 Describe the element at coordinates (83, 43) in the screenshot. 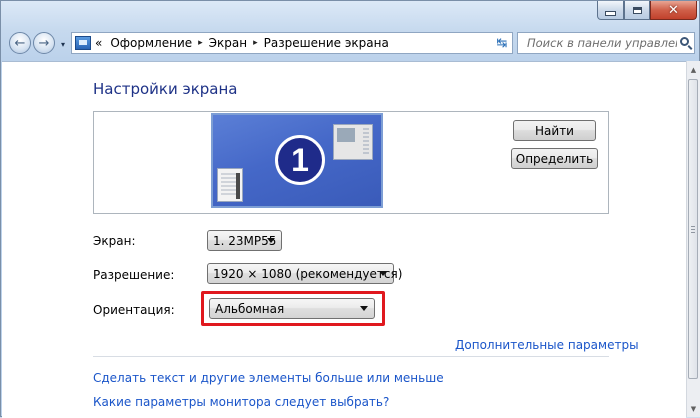

I see `control-panel-icon` at that location.